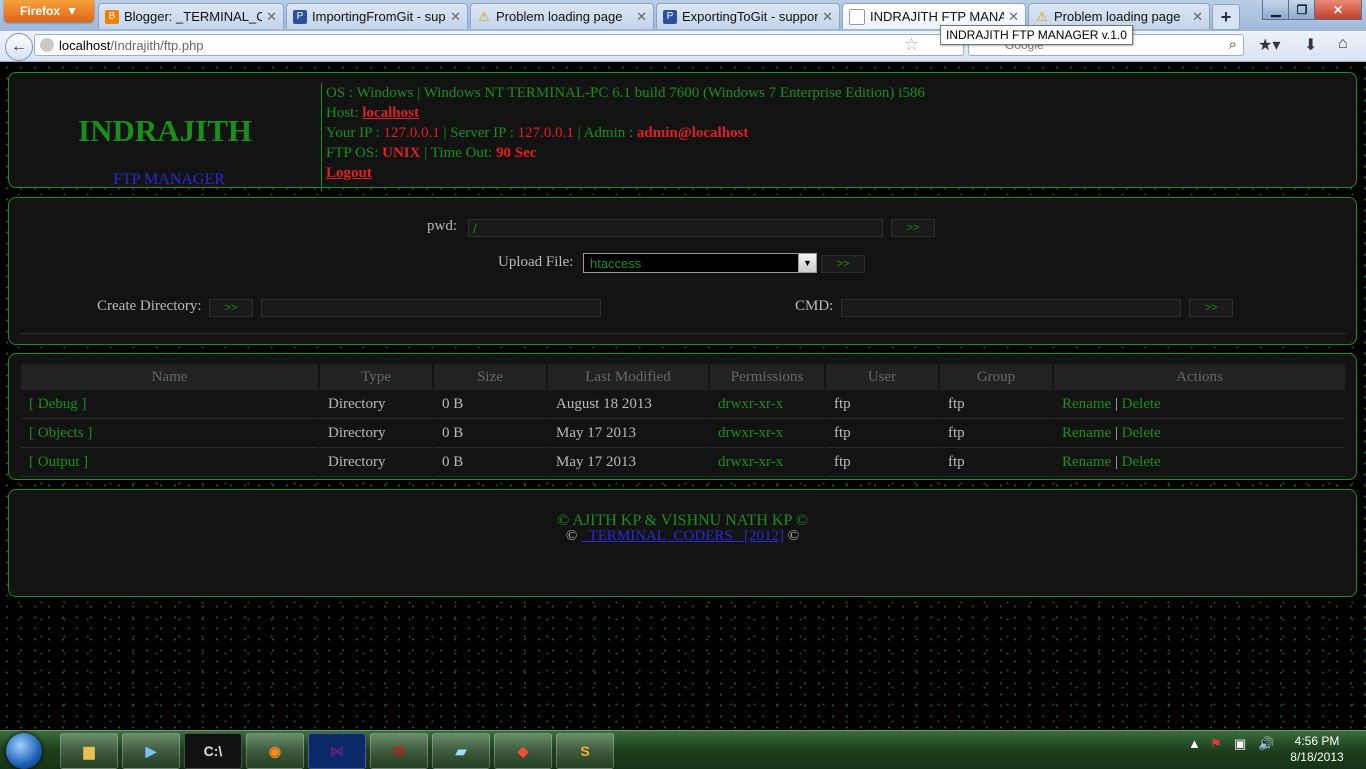  Describe the element at coordinates (458, 153) in the screenshot. I see `timeout-label: | Time Out:` at that location.